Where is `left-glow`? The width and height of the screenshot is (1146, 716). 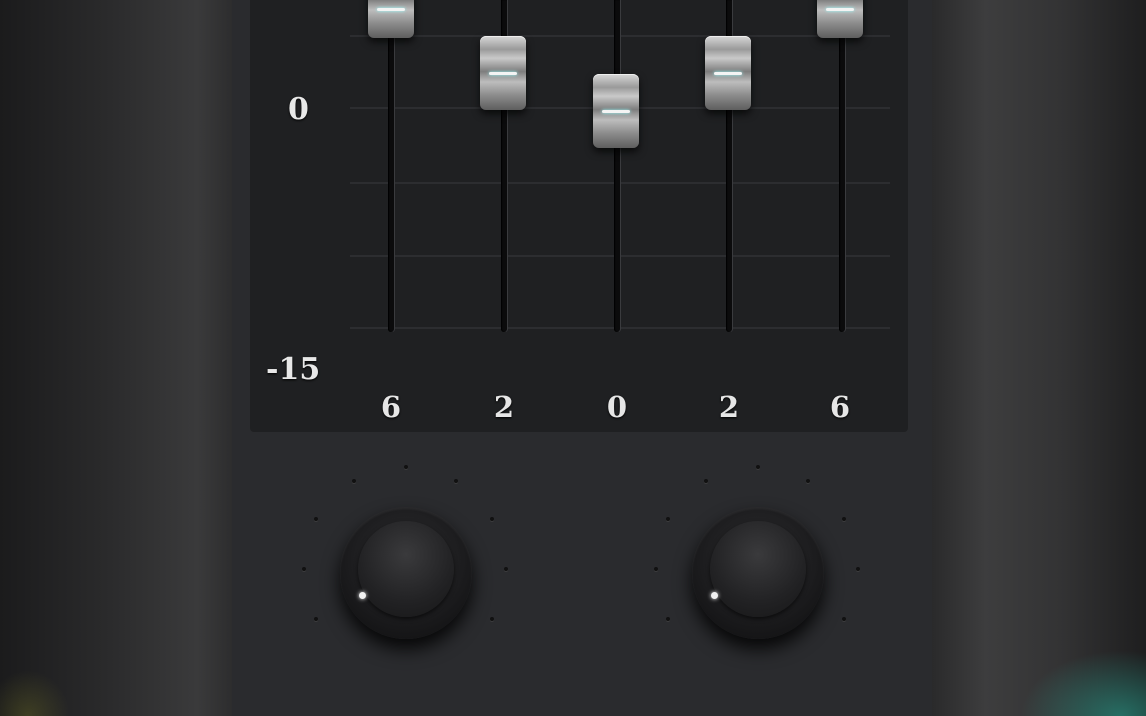
left-glow is located at coordinates (35, 693).